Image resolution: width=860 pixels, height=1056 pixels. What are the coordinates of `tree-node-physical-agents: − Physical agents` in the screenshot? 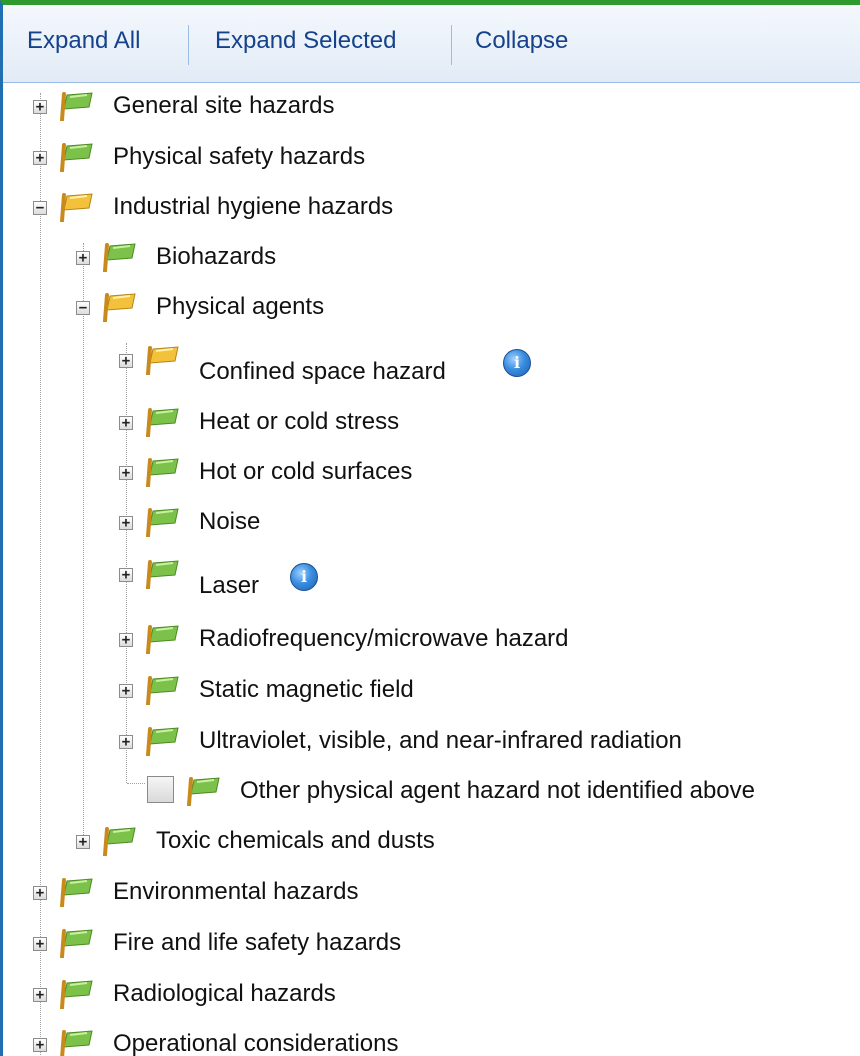 It's located at (431, 312).